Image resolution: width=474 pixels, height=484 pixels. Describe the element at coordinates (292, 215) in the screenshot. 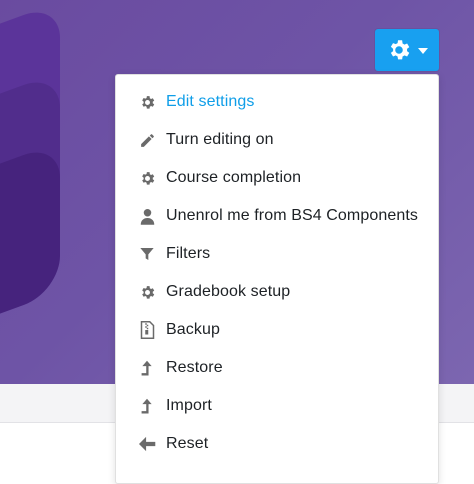

I see `menu-item-label: Unenrol me from BS4 Components` at that location.